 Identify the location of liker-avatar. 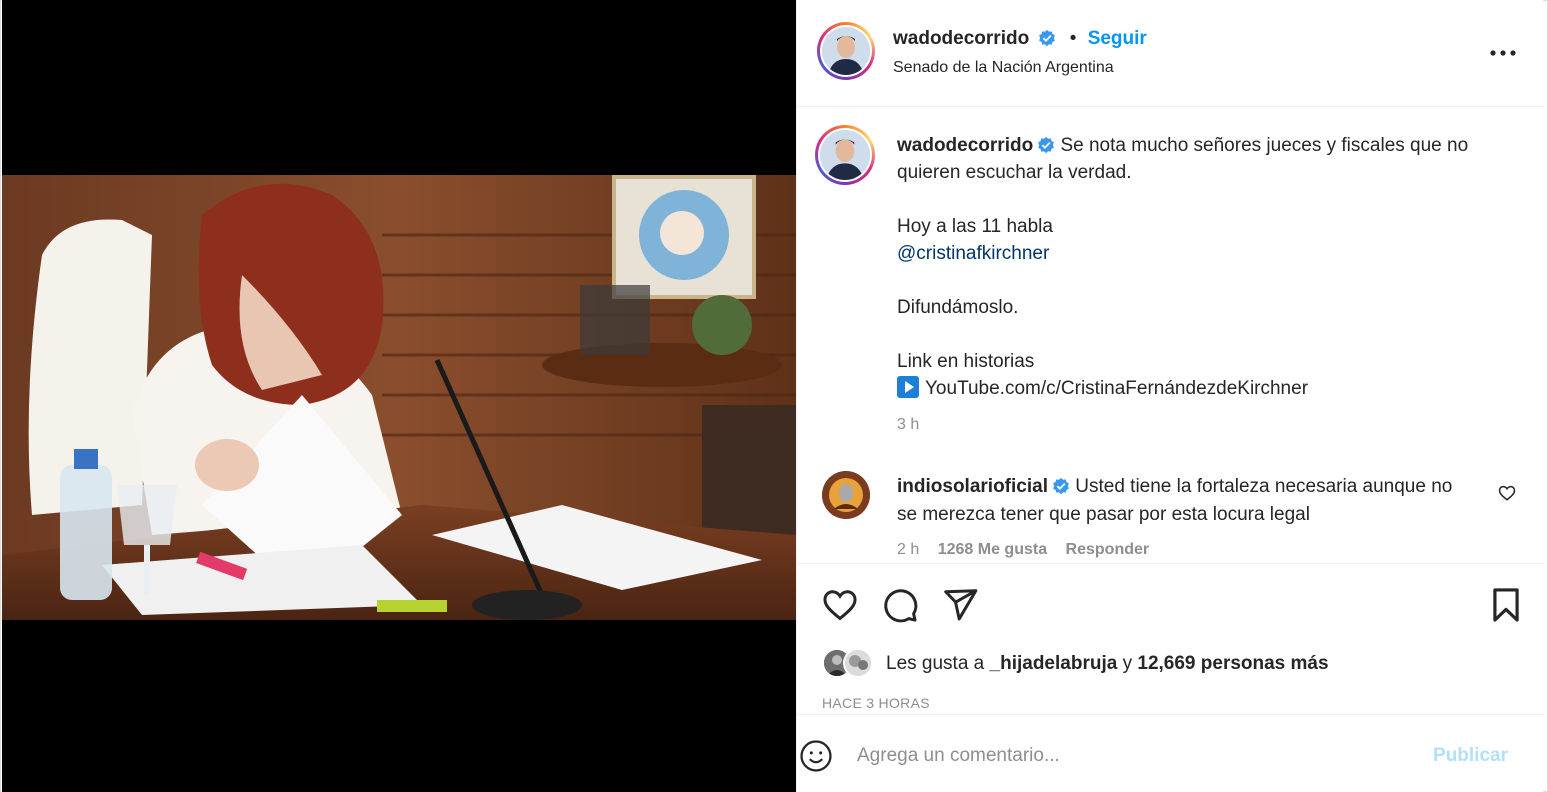
(858, 663).